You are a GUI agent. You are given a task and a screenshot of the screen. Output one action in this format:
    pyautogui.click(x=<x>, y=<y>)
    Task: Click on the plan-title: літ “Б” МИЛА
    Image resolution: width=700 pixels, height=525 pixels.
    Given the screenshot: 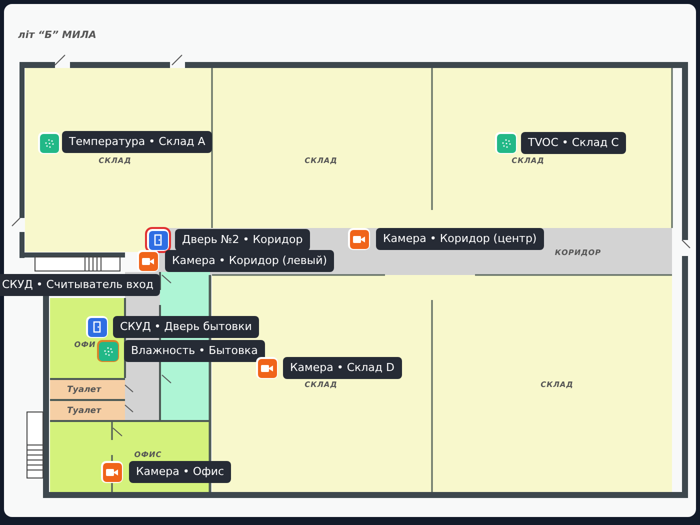 What is the action you would take?
    pyautogui.click(x=57, y=35)
    